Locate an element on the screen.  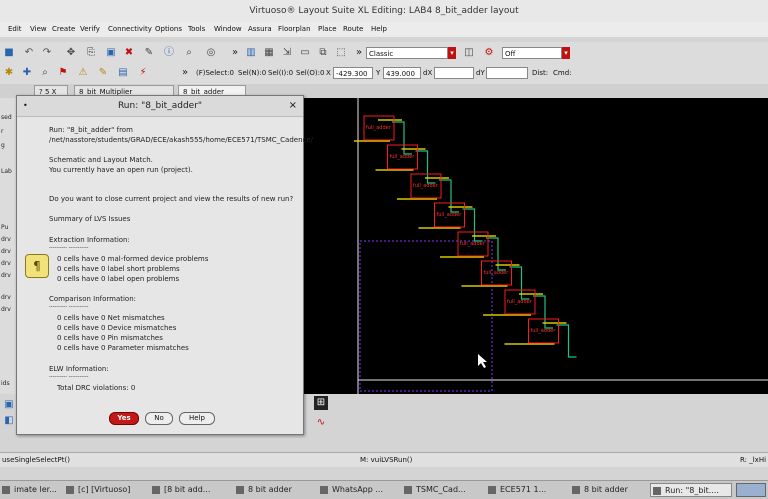
menu-verify: Verify is located at coordinates (90, 29).